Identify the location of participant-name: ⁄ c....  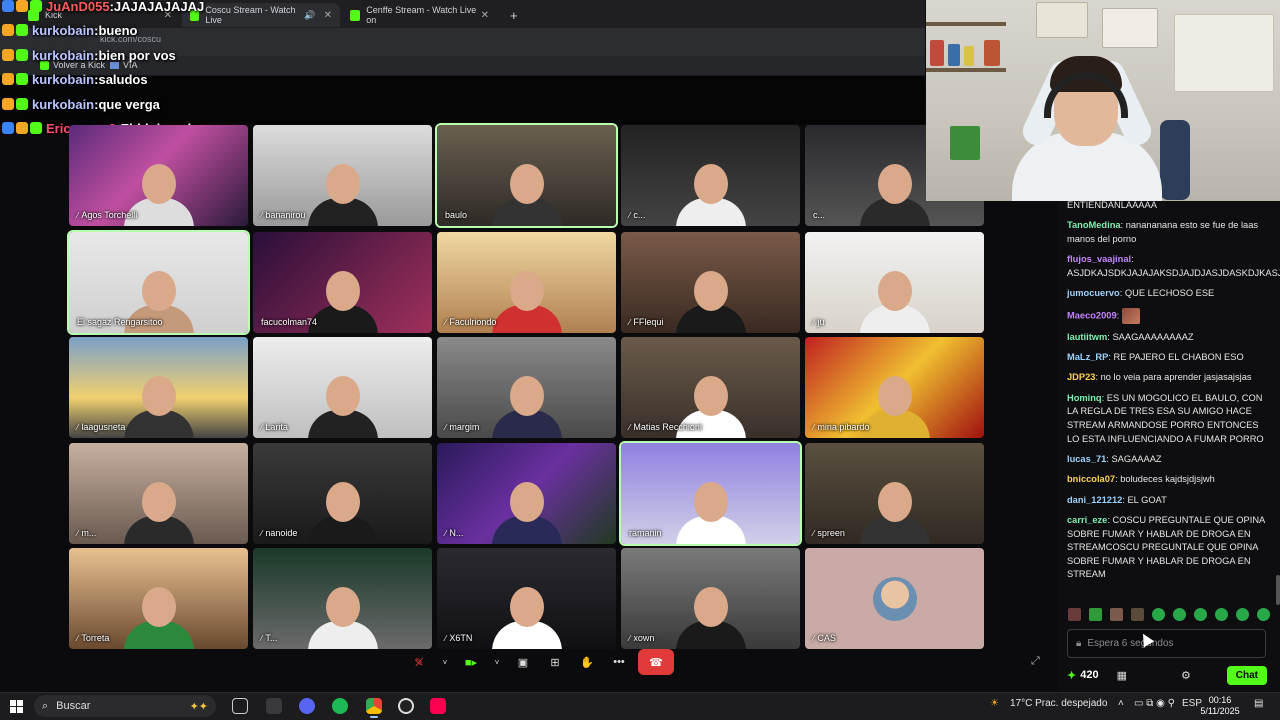
(637, 215).